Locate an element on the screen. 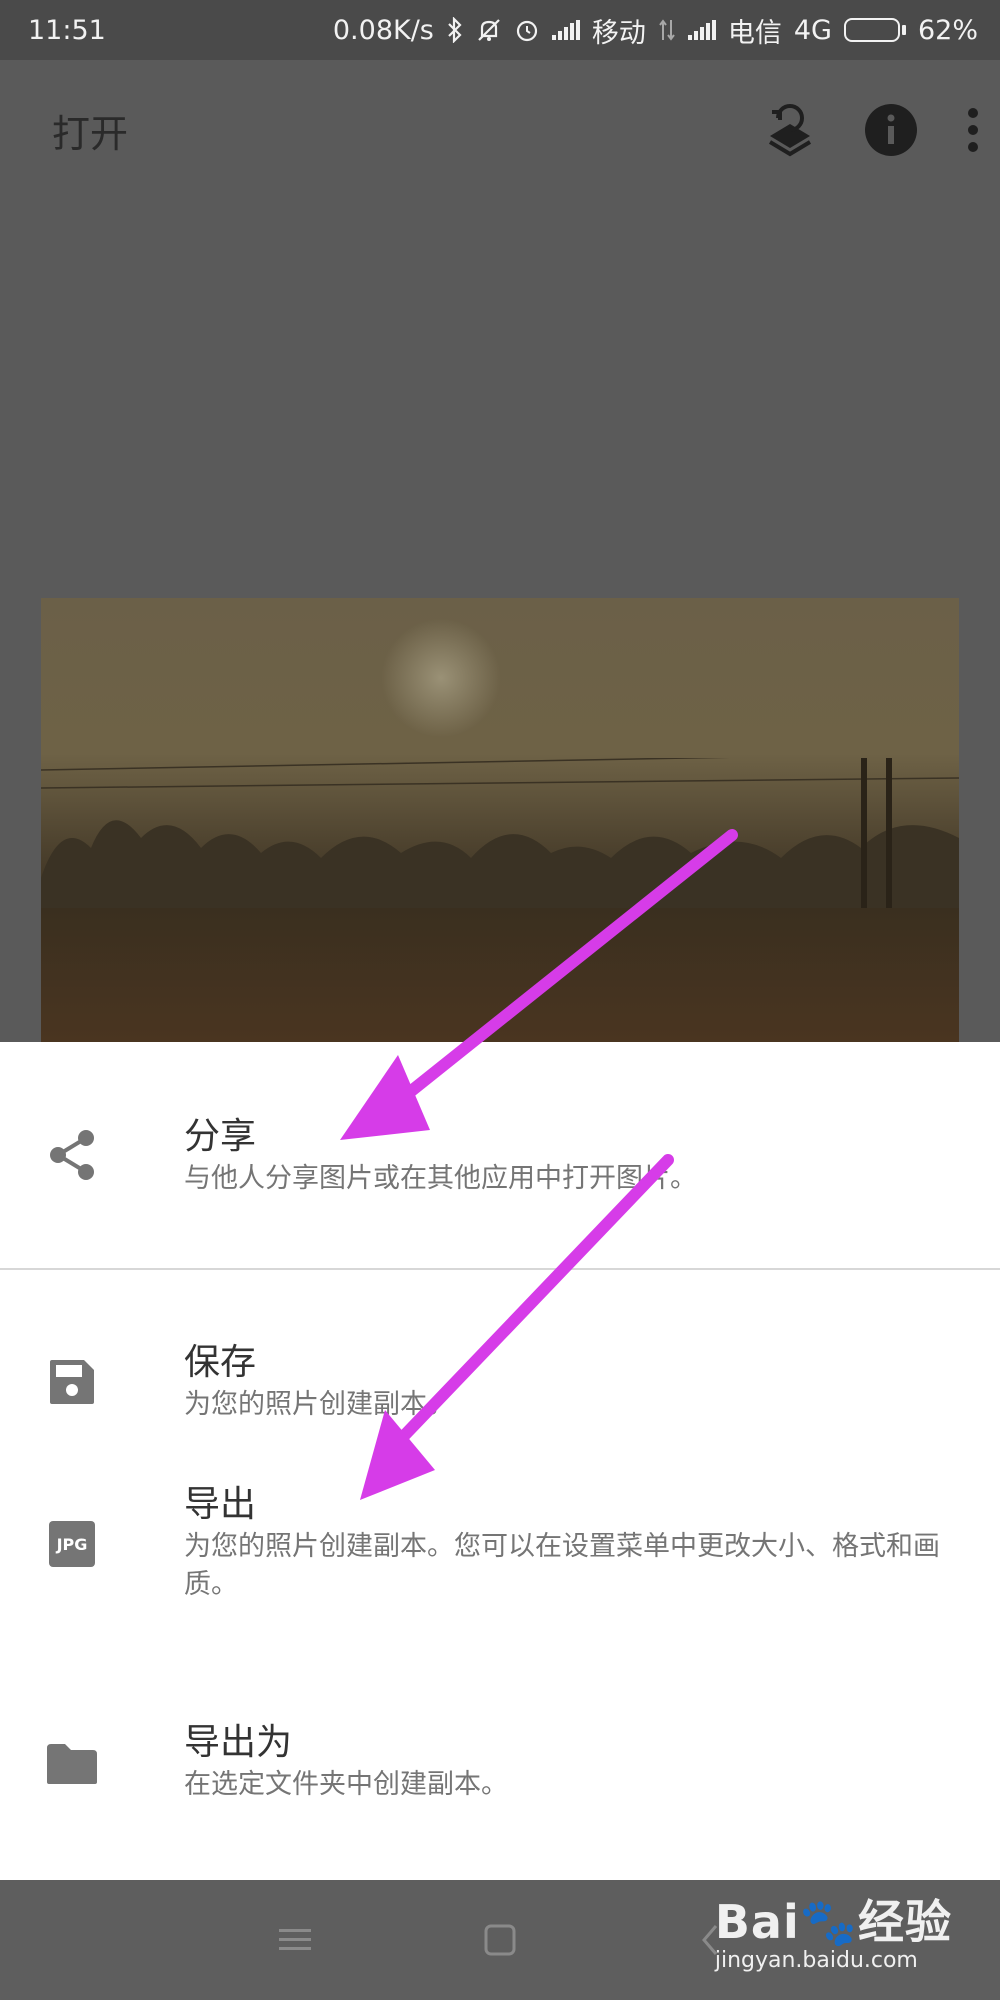 Image resolution: width=1000 pixels, height=2000 pixels. battery-icon is located at coordinates (874, 30).